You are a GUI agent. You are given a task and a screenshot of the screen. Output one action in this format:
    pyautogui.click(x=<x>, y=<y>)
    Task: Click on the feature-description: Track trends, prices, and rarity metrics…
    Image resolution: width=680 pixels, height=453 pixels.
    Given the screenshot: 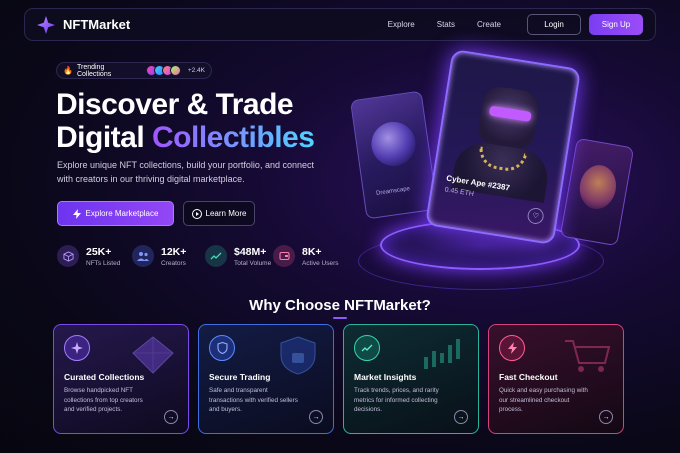 What is the action you would take?
    pyautogui.click(x=396, y=400)
    